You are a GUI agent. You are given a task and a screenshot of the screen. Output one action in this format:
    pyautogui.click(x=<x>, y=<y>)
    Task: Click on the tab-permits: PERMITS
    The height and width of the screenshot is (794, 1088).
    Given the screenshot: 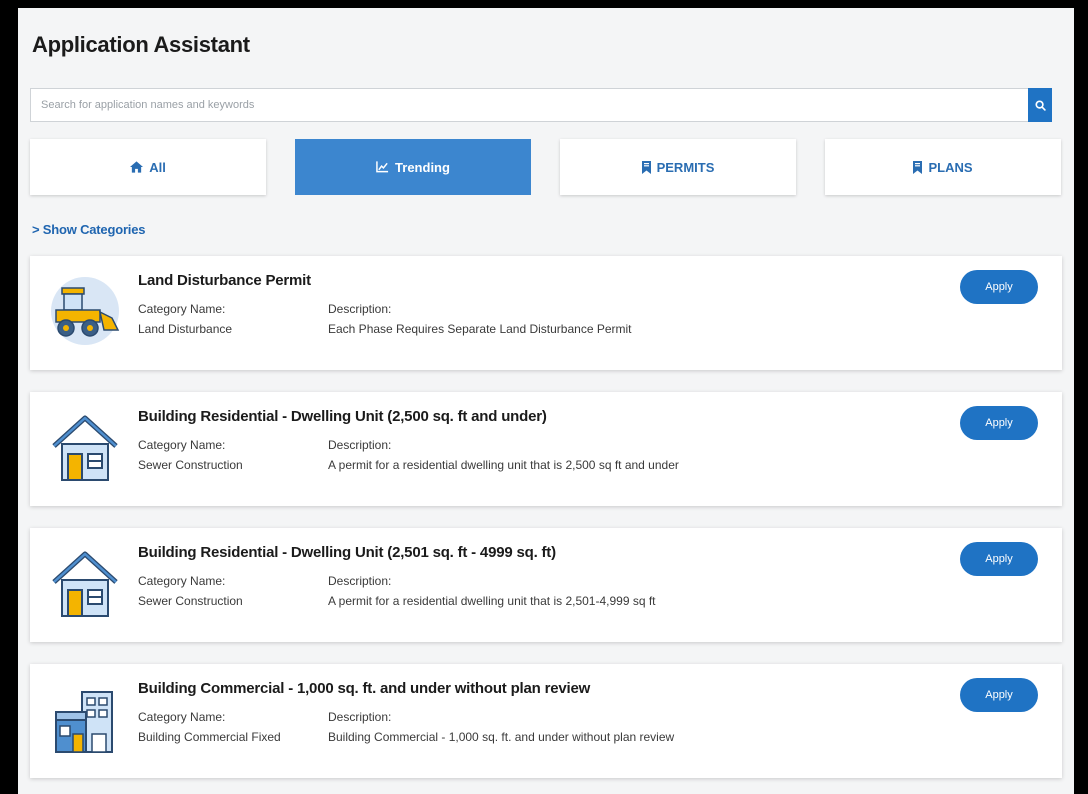 What is the action you would take?
    pyautogui.click(x=678, y=167)
    